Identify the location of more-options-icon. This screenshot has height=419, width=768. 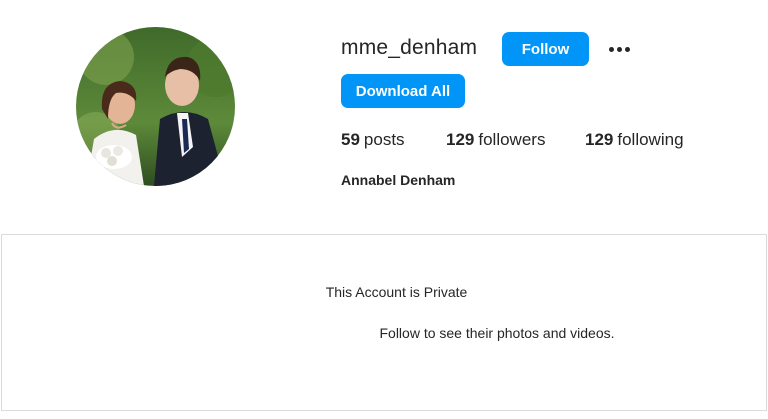
(619, 49).